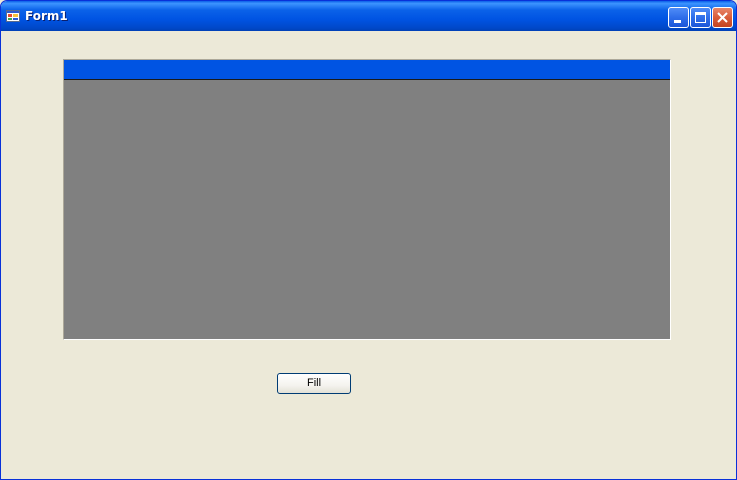  Describe the element at coordinates (46, 16) in the screenshot. I see `window-title: Form1` at that location.